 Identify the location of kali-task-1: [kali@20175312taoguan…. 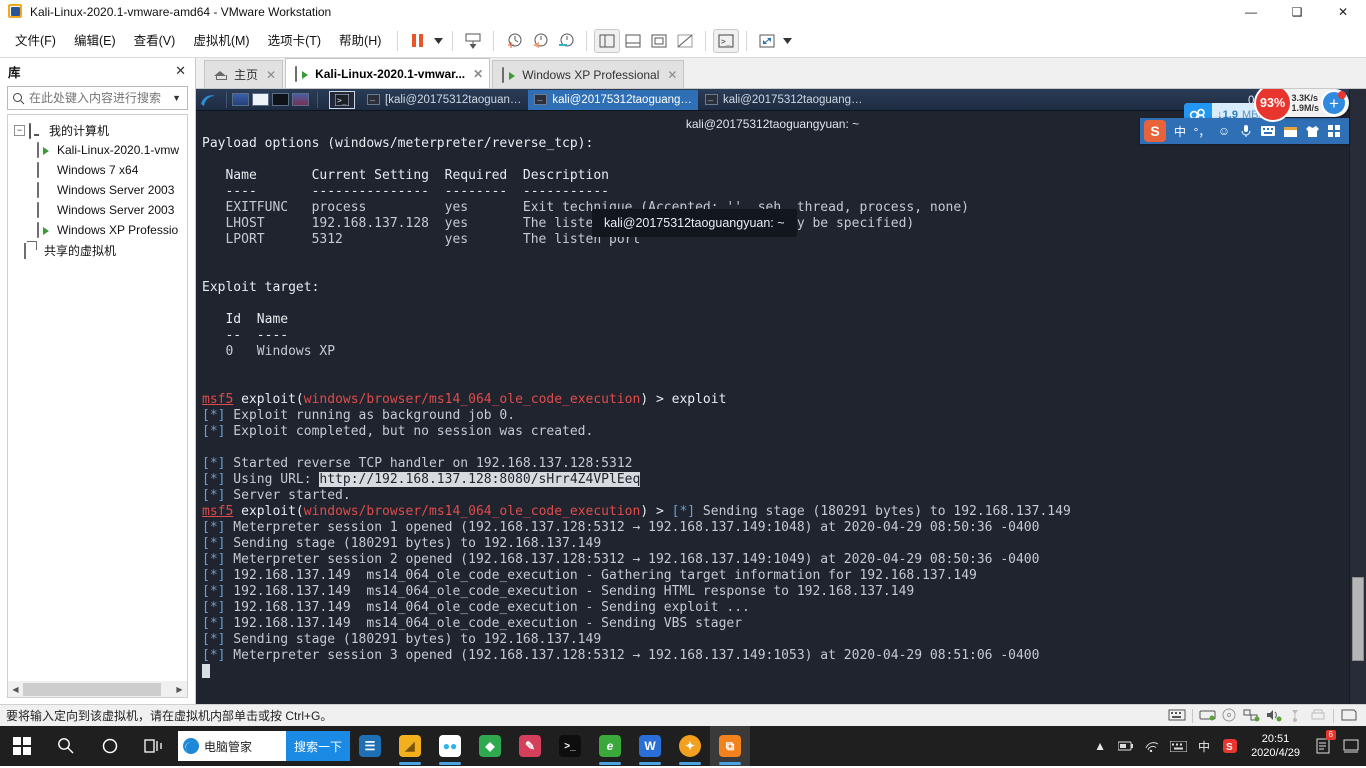
(444, 100).